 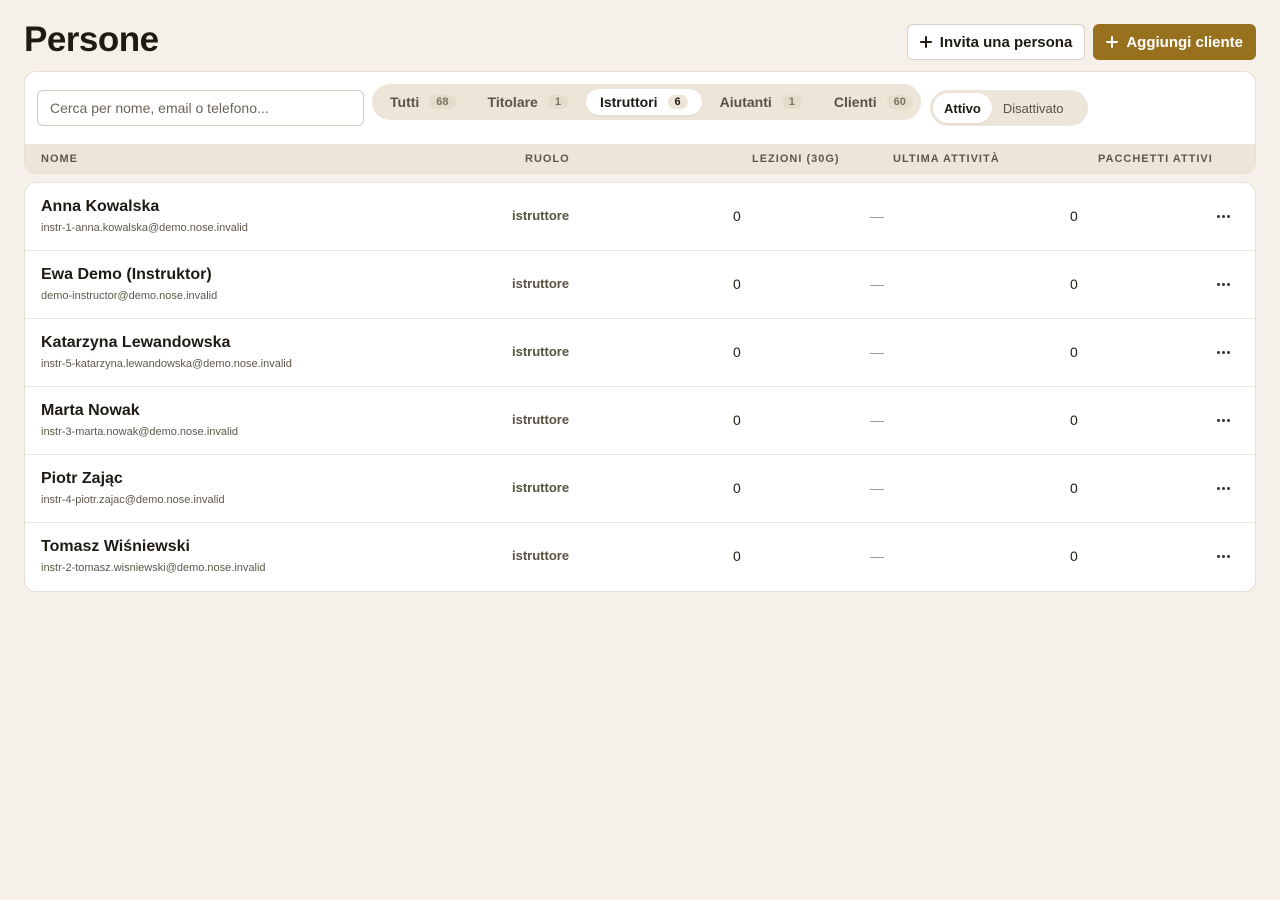 I want to click on person-name: Marta Nowak, so click(x=90, y=411).